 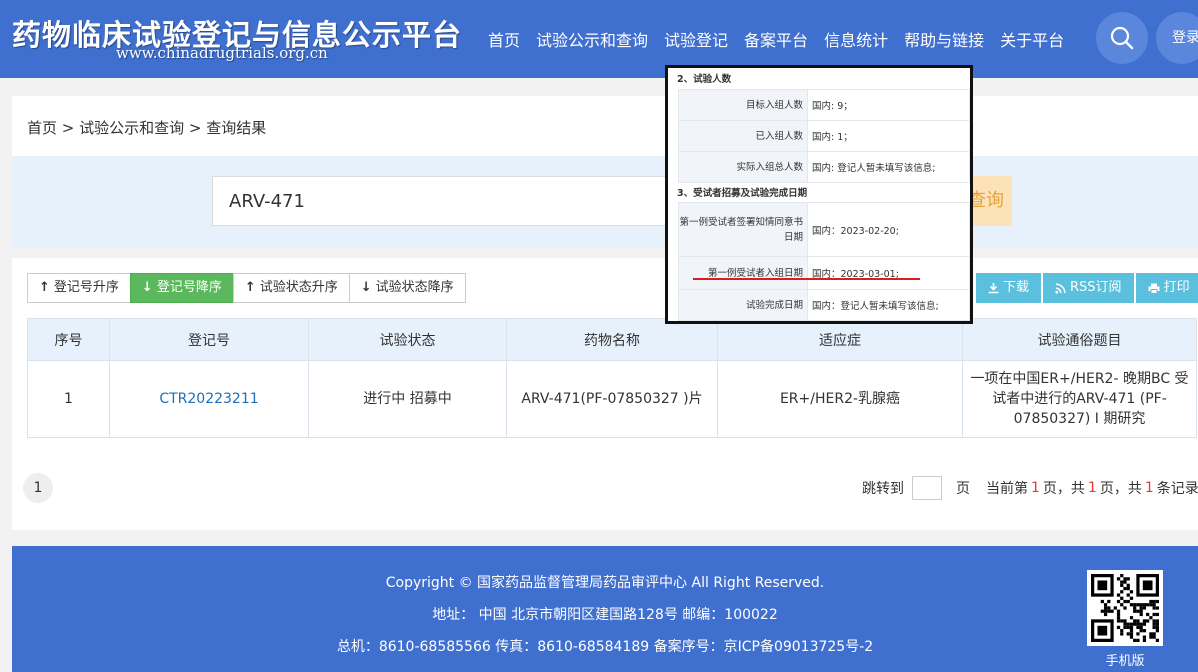 What do you see at coordinates (1177, 38) in the screenshot?
I see `login-button: 登录` at bounding box center [1177, 38].